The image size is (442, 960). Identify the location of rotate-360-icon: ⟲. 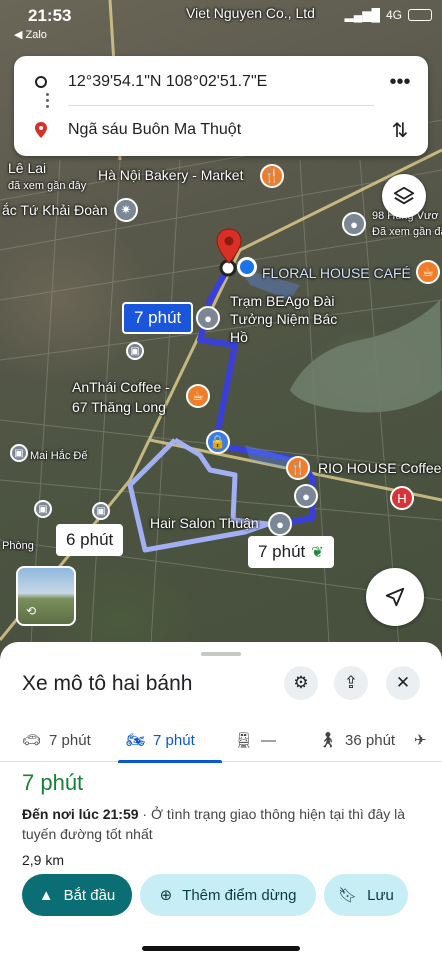
(31, 611).